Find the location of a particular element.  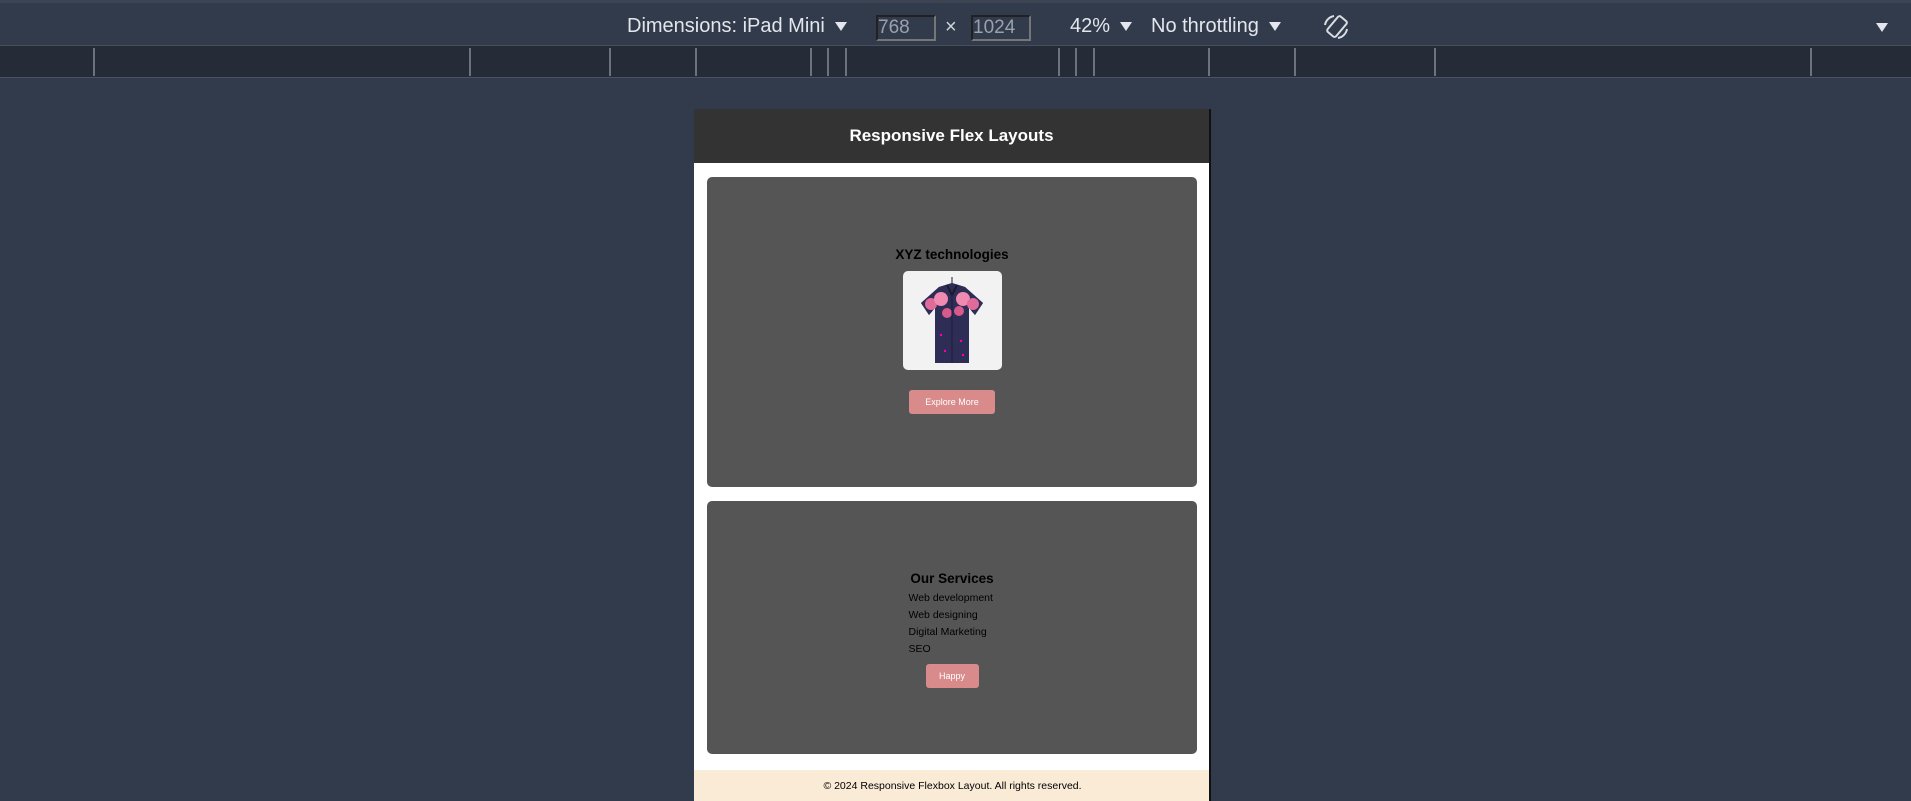

page-title: Responsive Flex Layouts is located at coordinates (951, 135).